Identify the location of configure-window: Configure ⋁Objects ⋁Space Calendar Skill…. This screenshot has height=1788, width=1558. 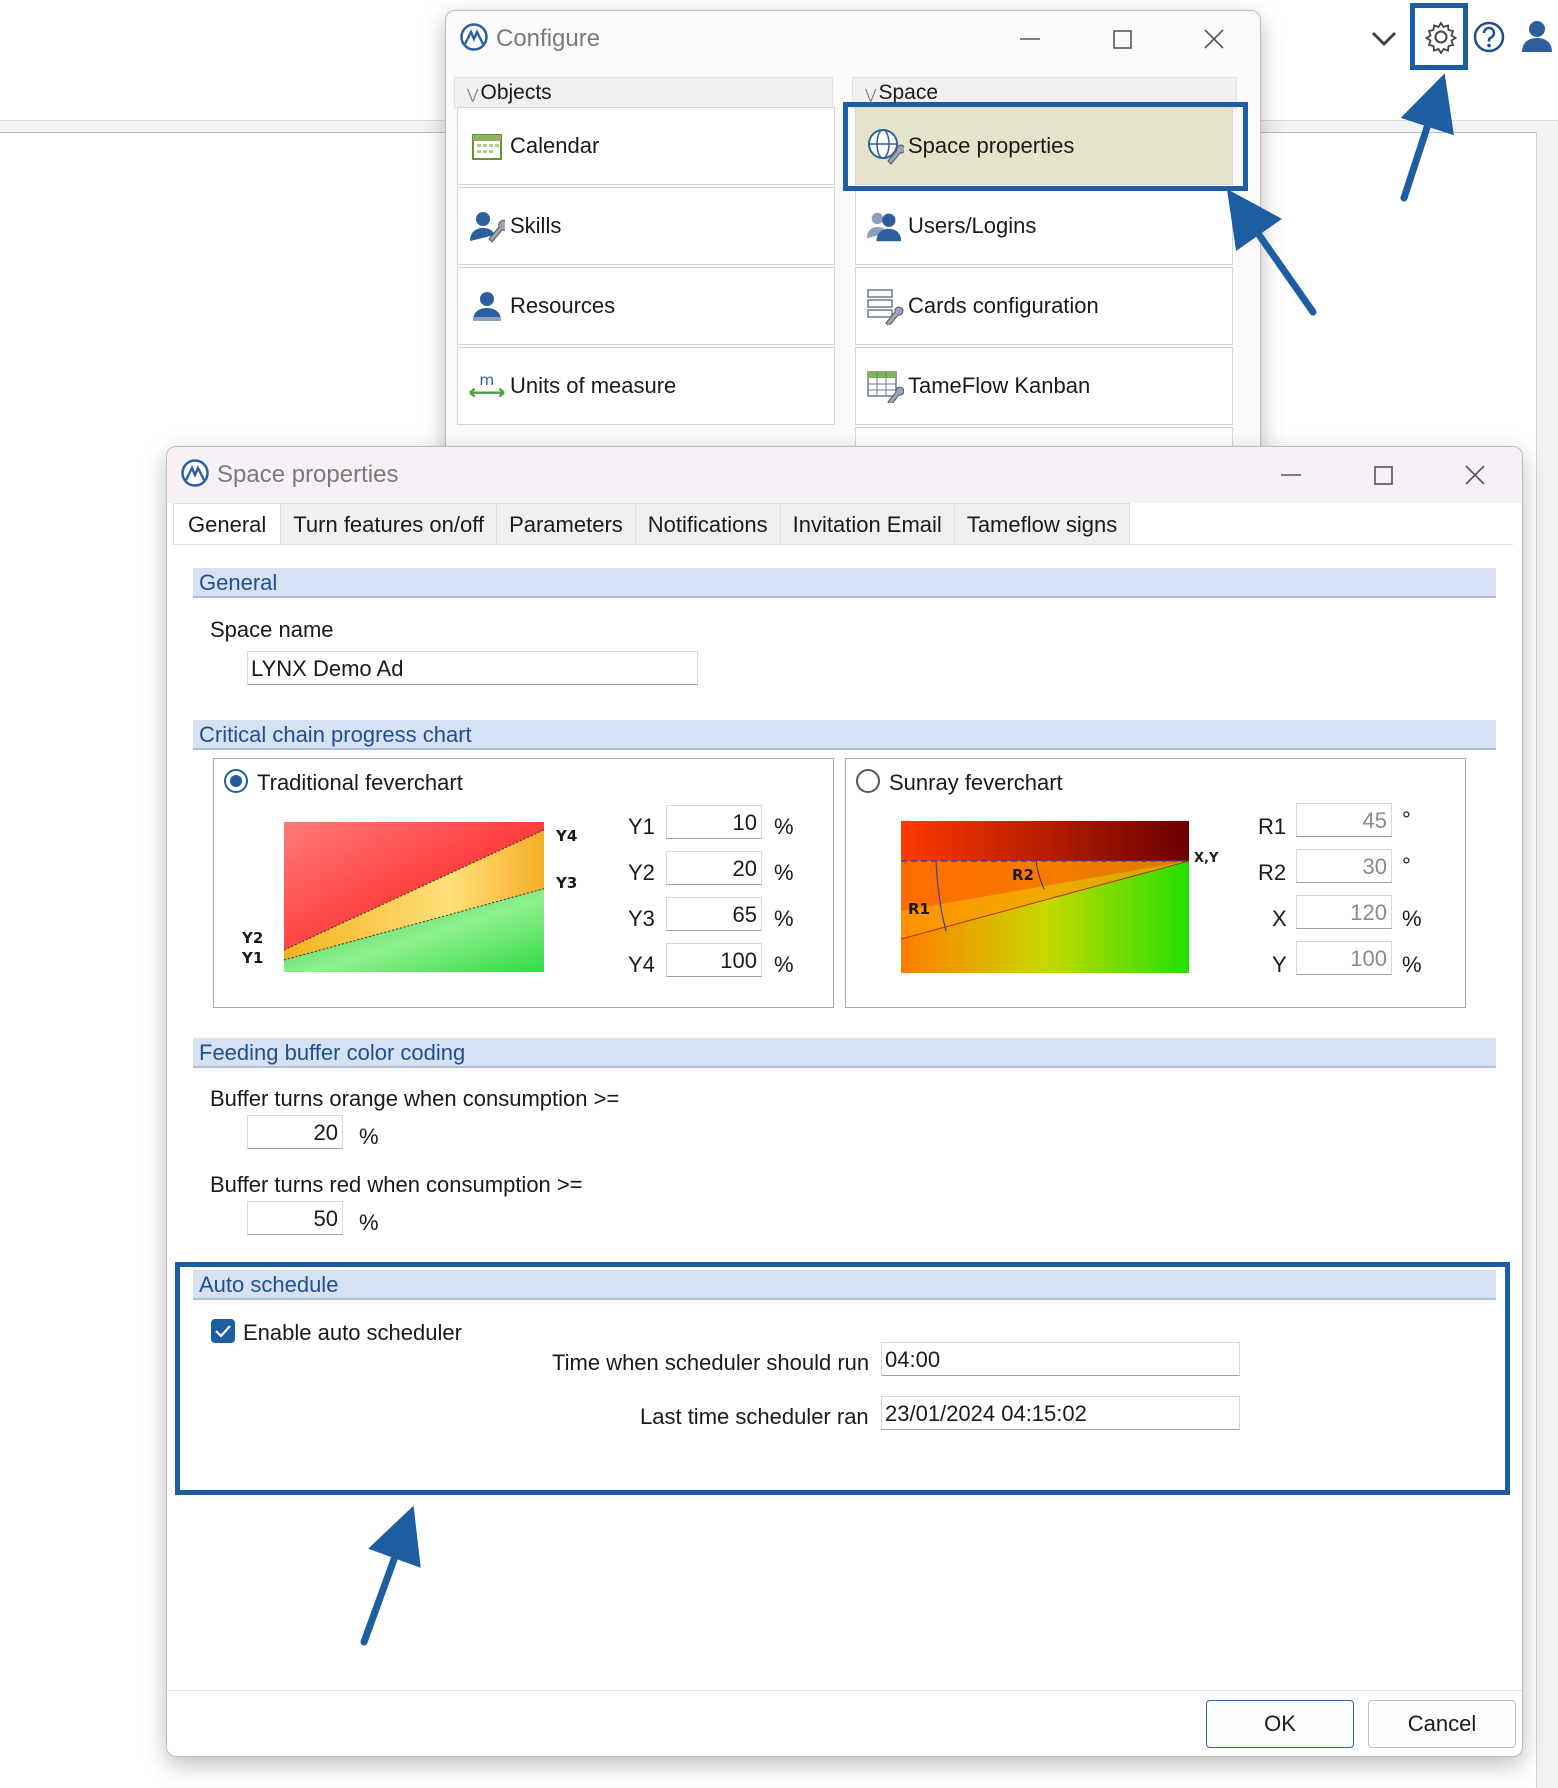
(853, 241).